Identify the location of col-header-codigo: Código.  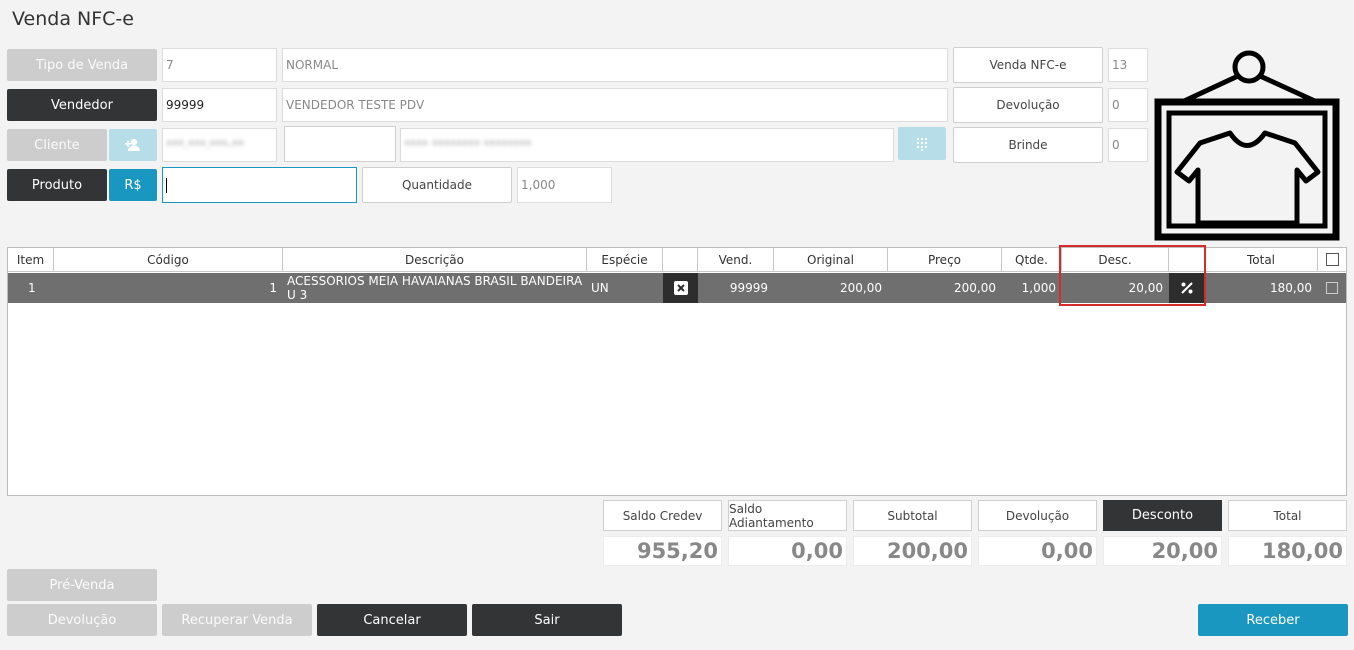
(168, 260).